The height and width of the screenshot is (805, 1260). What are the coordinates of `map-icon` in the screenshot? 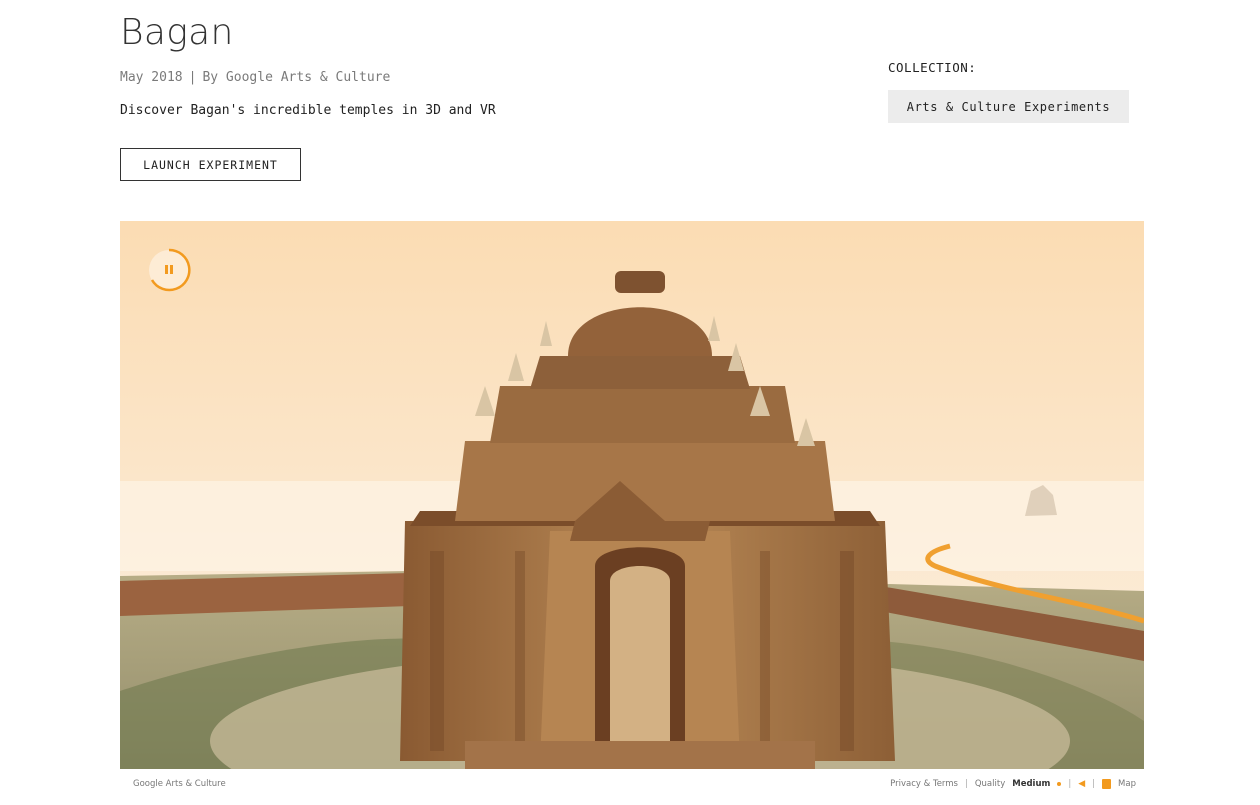 It's located at (1107, 784).